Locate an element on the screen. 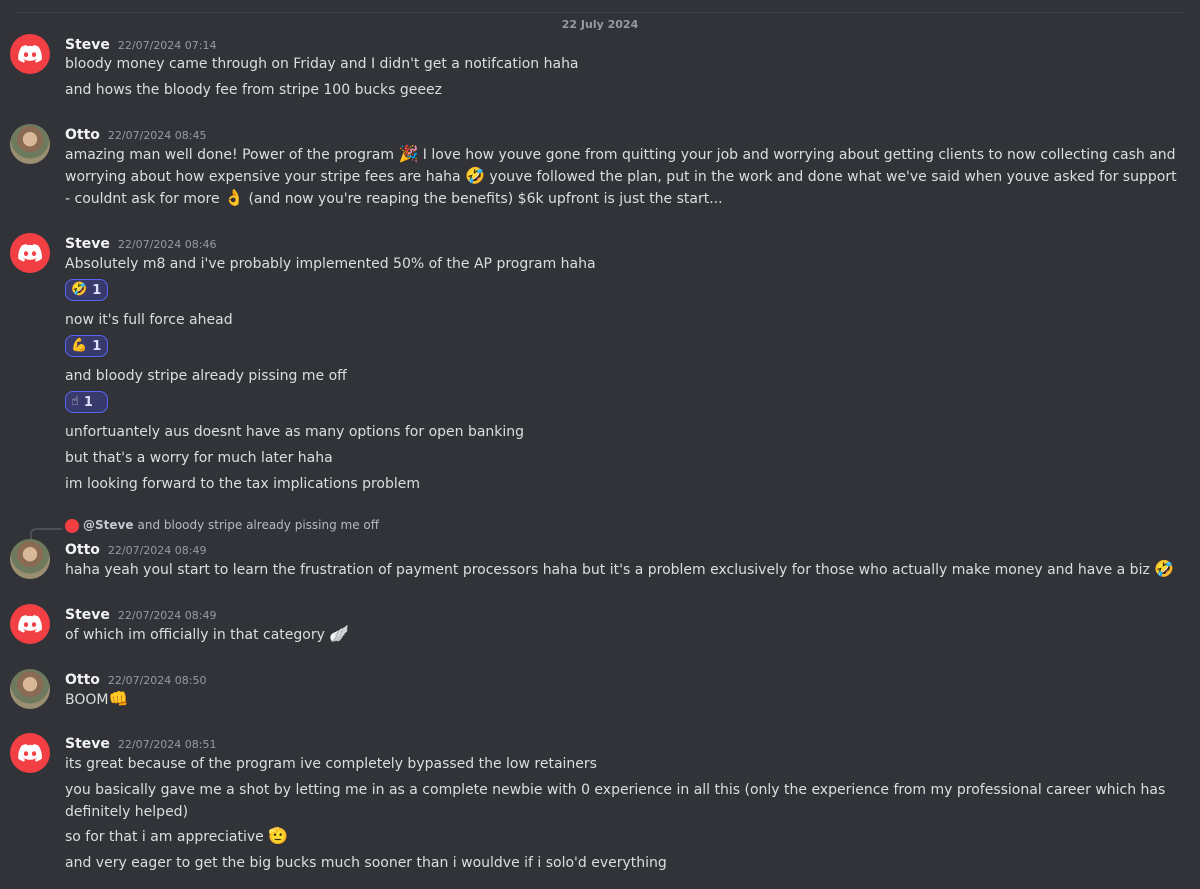 The height and width of the screenshot is (889, 1200). flexed-biceps-icon: 💪 is located at coordinates (79, 345).